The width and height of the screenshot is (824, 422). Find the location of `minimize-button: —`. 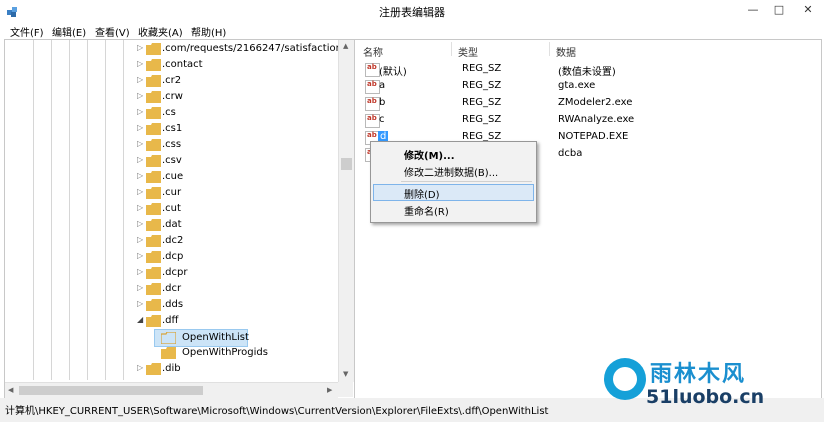

minimize-button: — is located at coordinates (753, 10).